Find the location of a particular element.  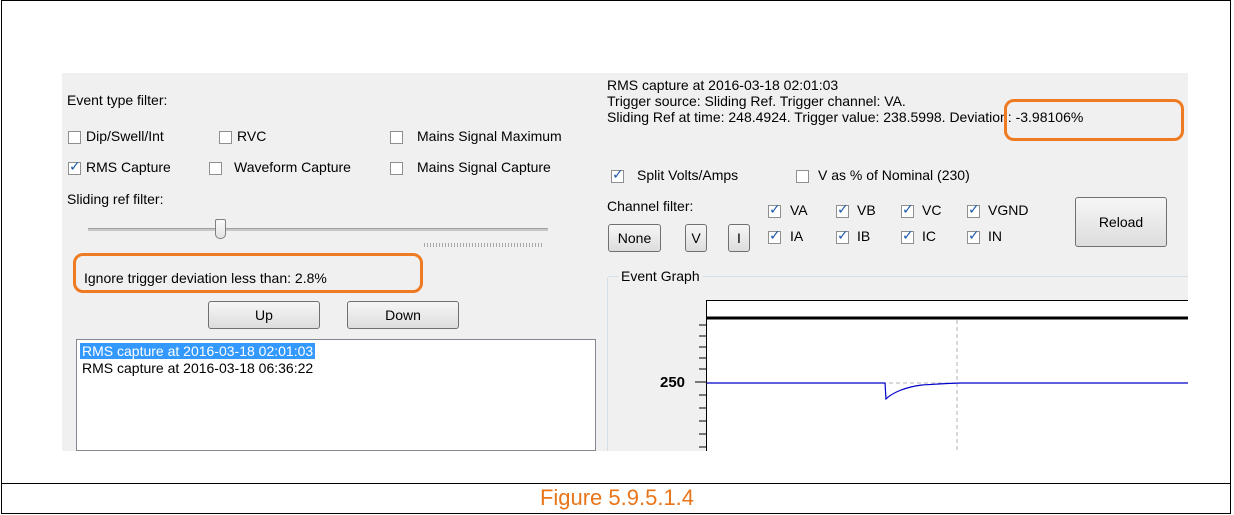

channel-ib-checkbox is located at coordinates (842, 236).